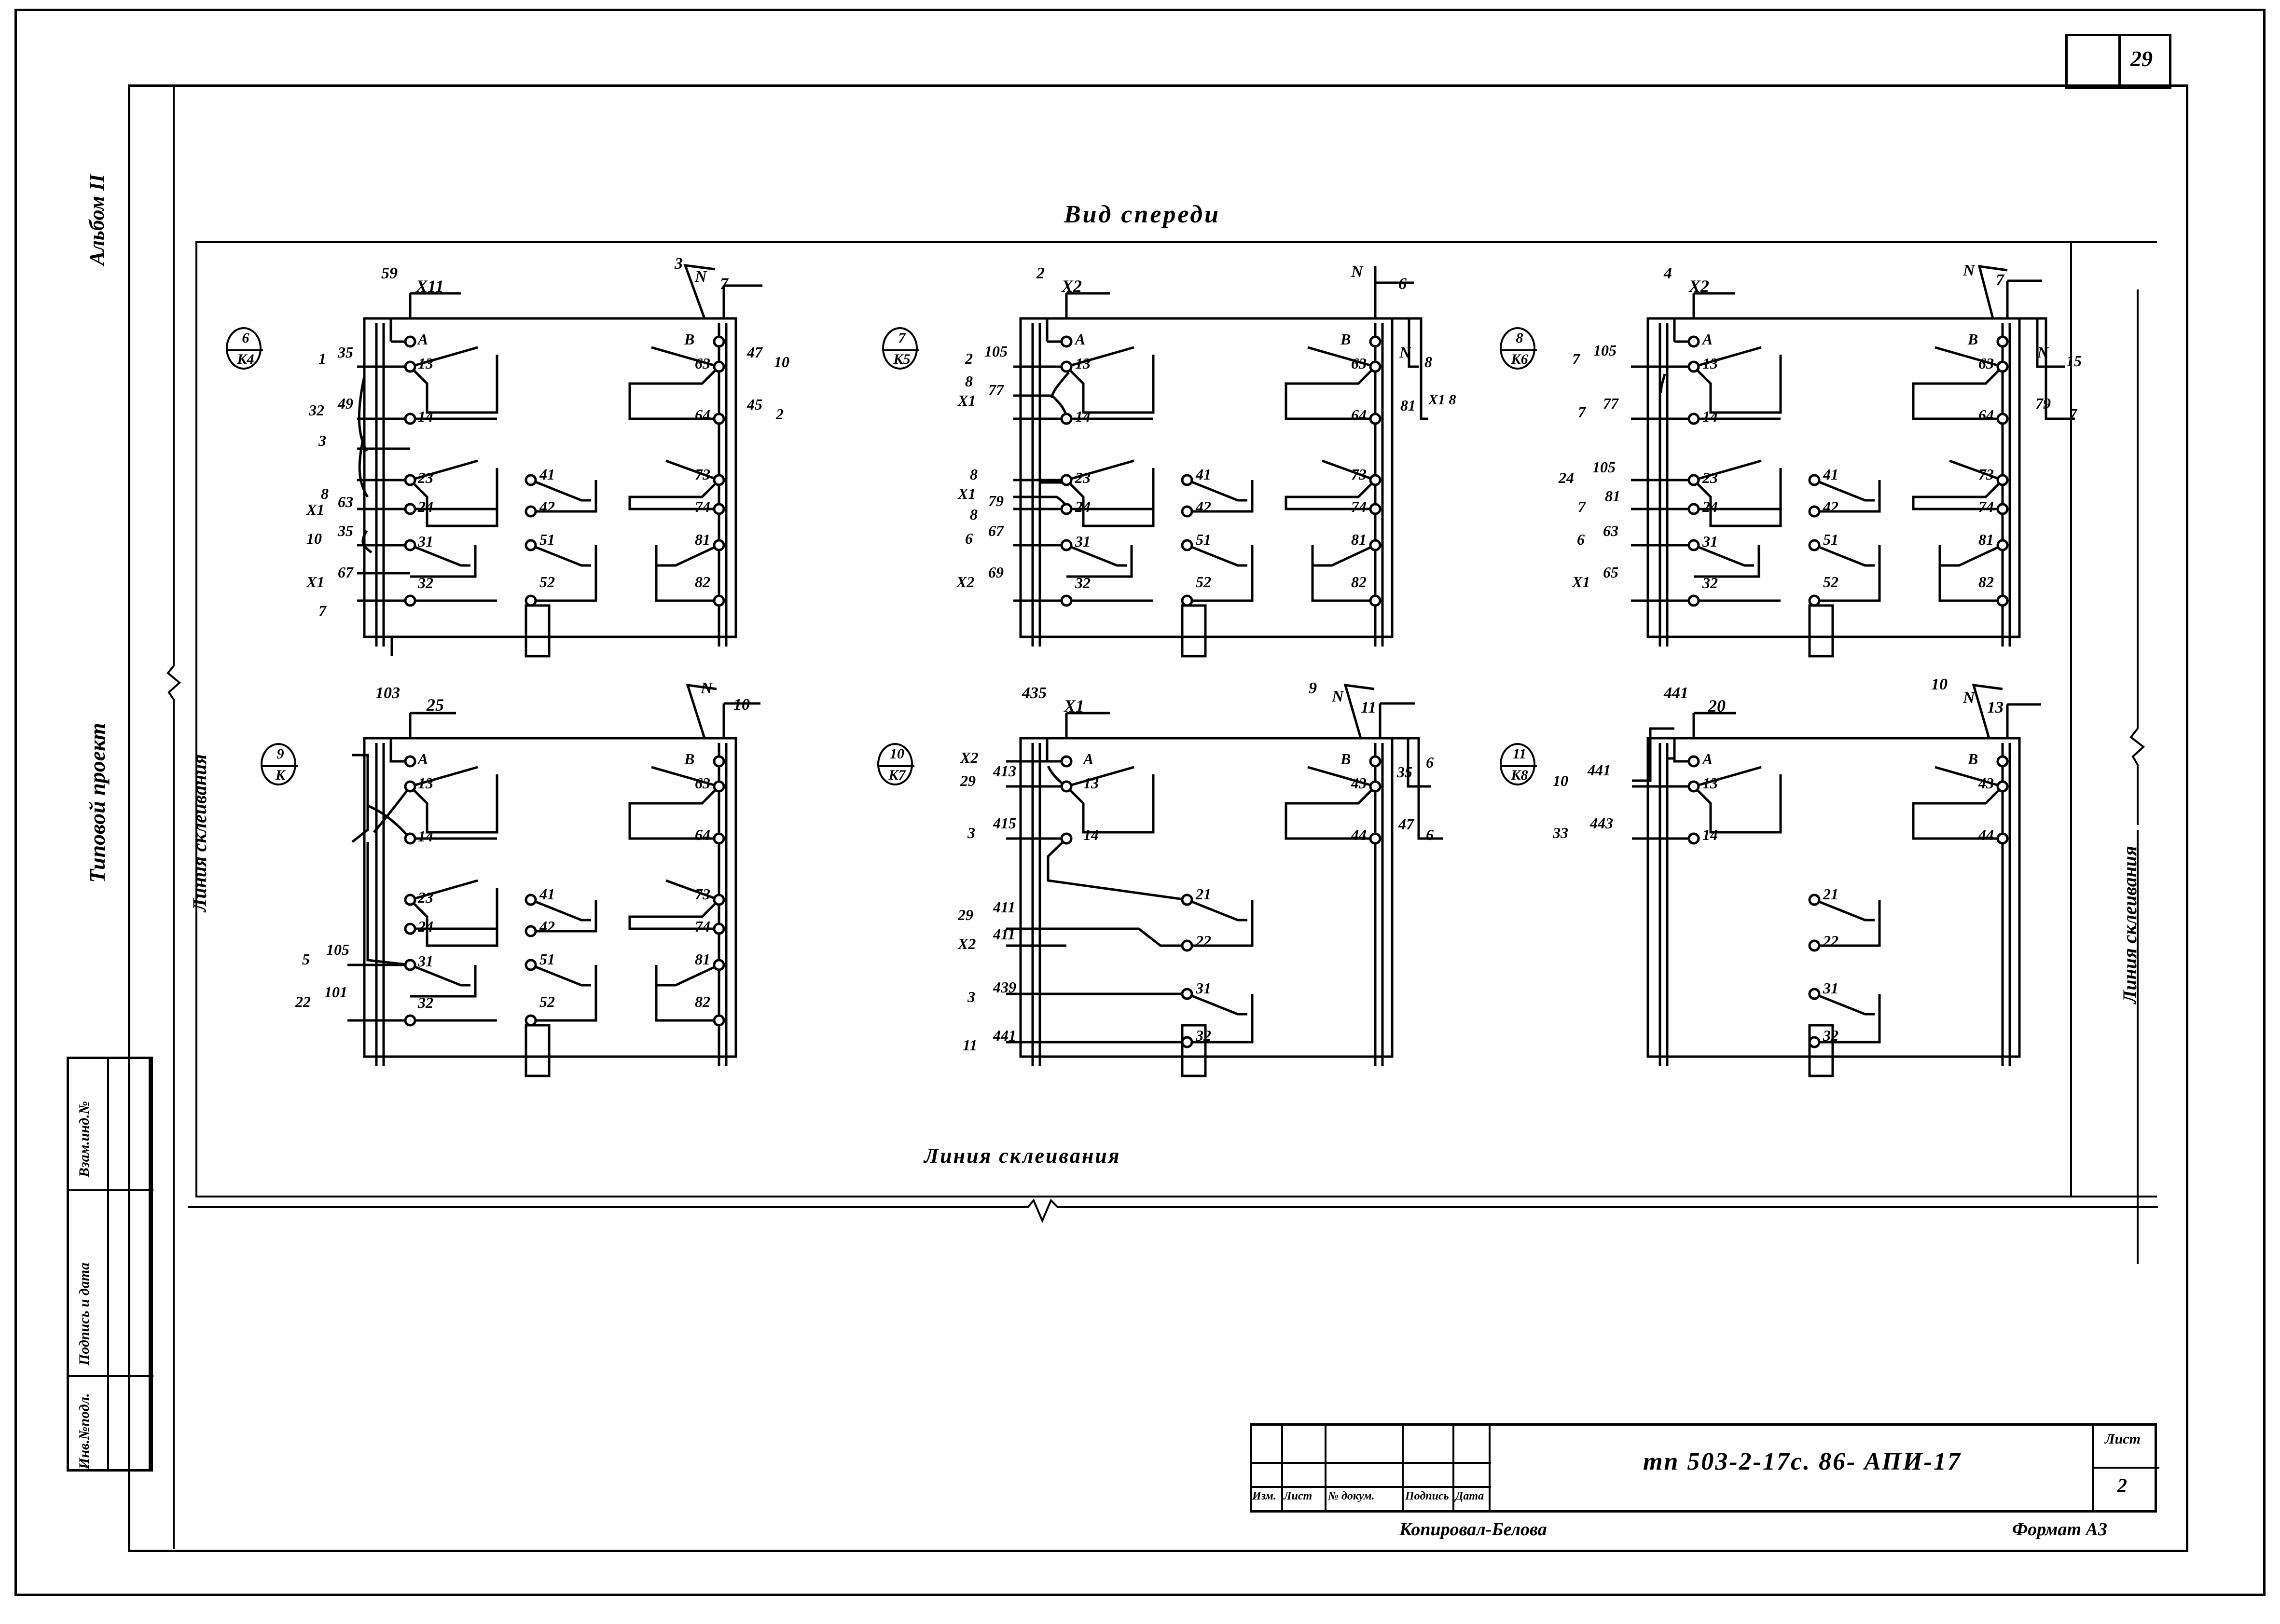  I want to click on b9-wire-32: 101, so click(335, 992).